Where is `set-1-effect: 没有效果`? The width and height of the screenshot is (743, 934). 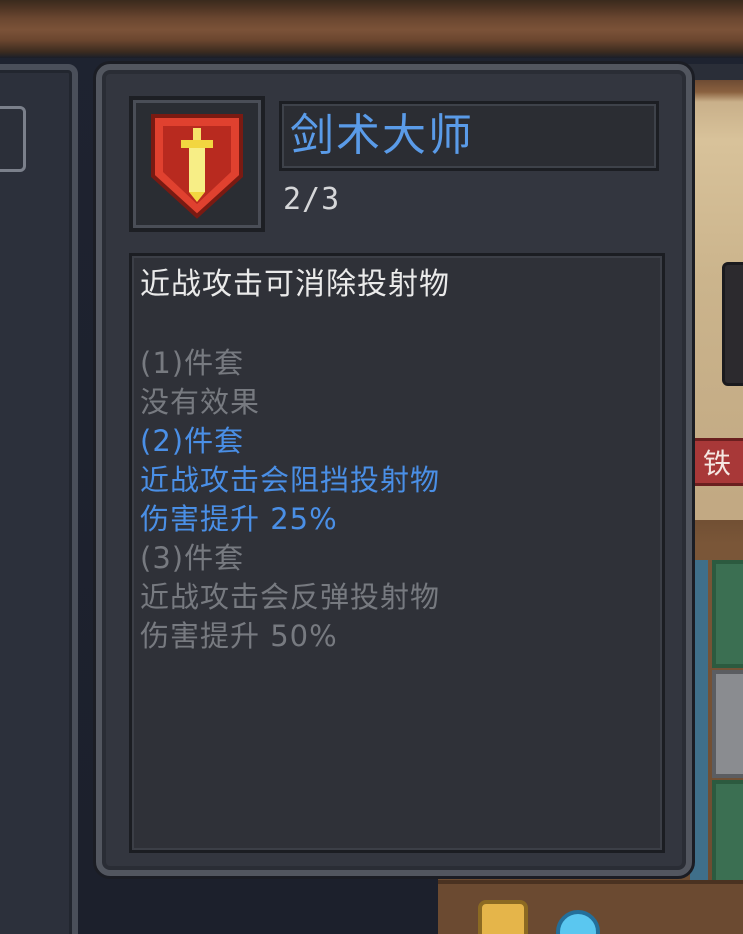 set-1-effect: 没有效果 is located at coordinates (200, 402).